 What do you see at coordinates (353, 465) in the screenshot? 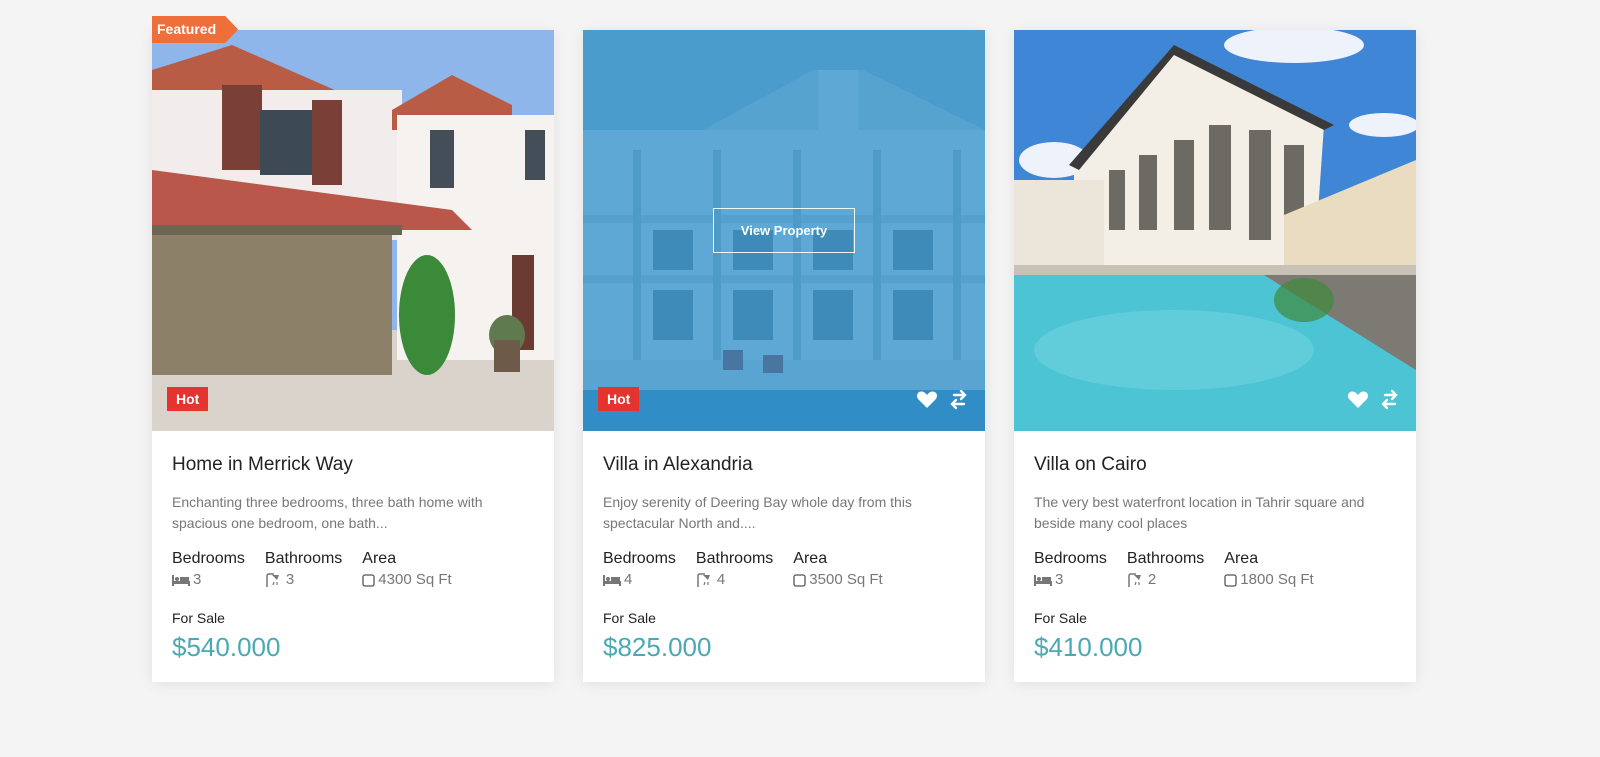
I see `property-title: Home in Merrick Way` at bounding box center [353, 465].